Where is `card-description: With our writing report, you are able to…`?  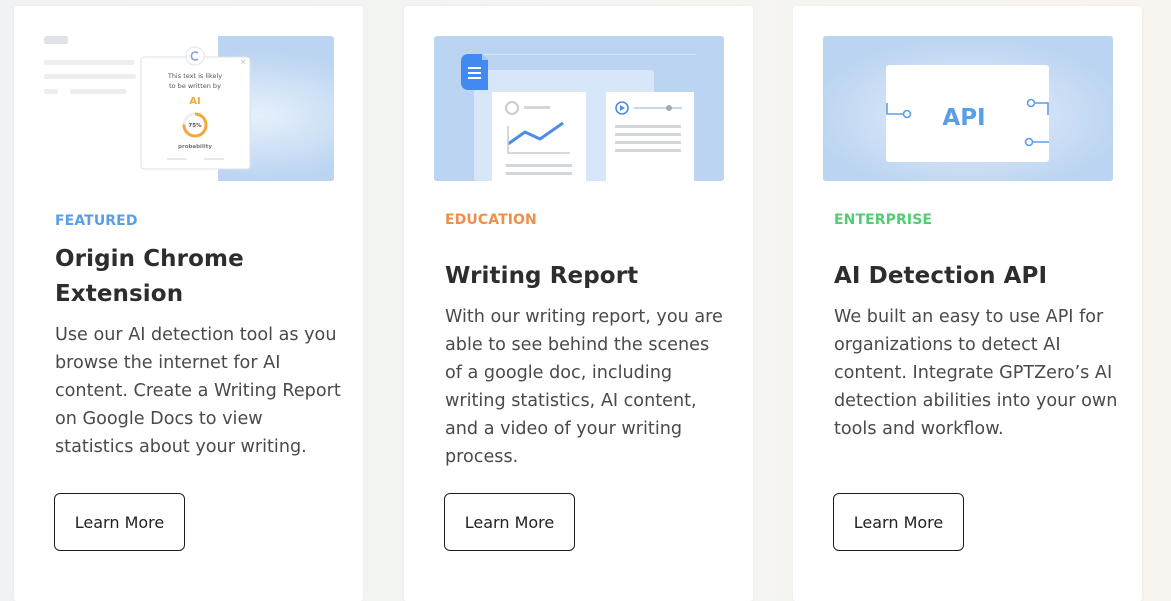
card-description: With our writing report, you are able to… is located at coordinates (584, 387).